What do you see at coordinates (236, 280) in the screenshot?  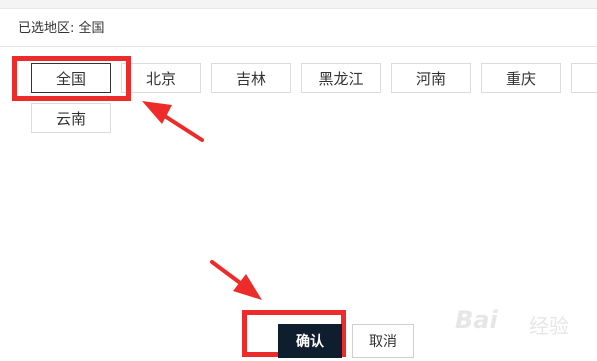 I see `arrow-to-confirm-icon` at bounding box center [236, 280].